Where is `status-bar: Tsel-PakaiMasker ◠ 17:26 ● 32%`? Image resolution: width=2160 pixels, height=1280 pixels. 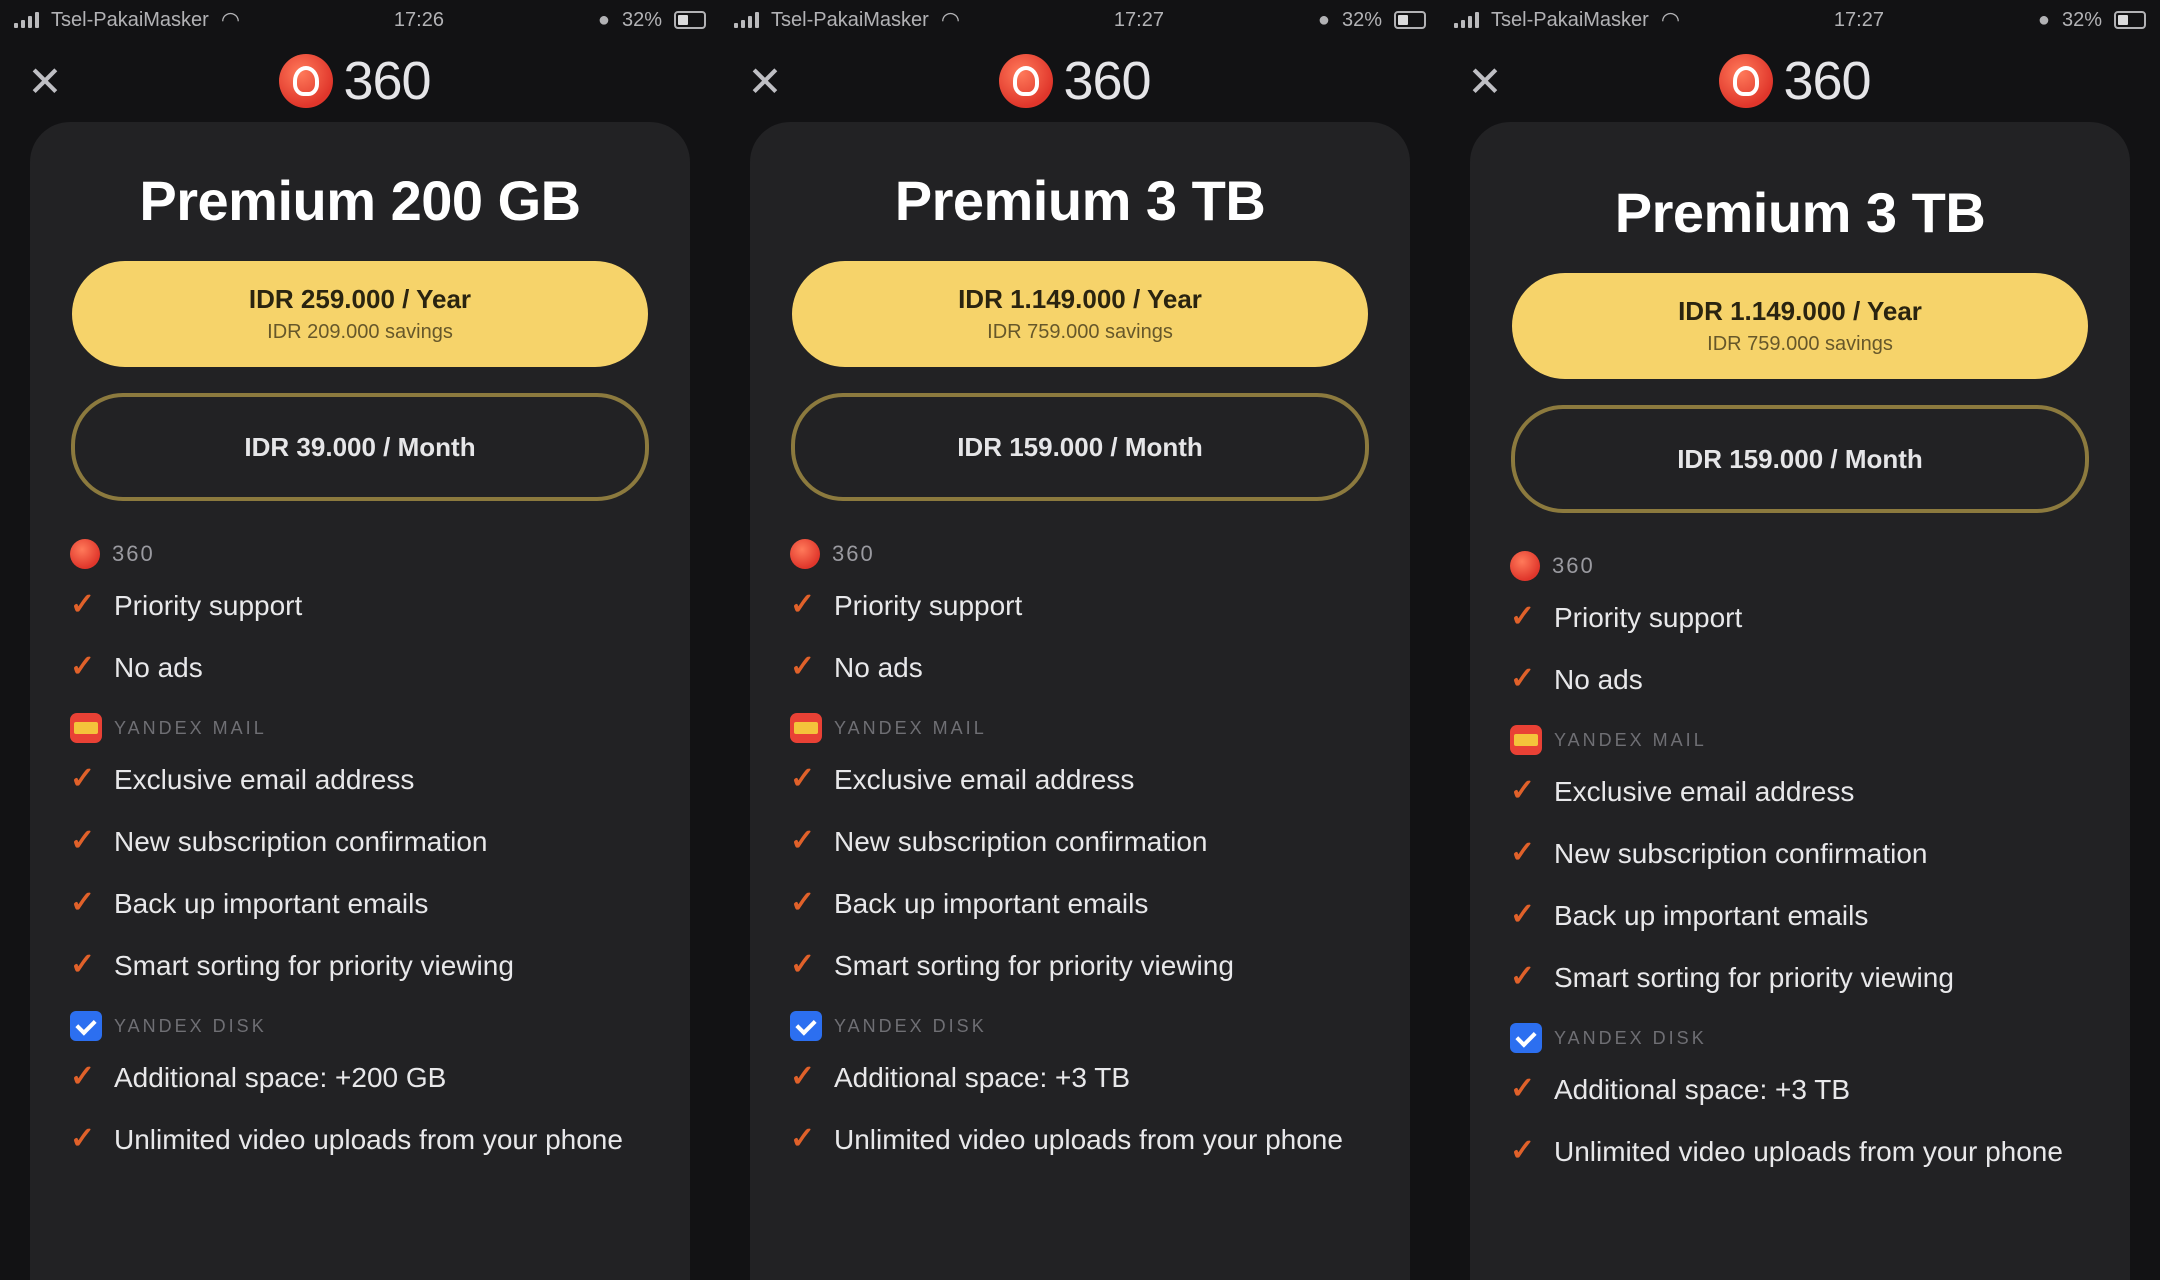
status-bar: Tsel-PakaiMasker ◠ 17:26 ● 32% is located at coordinates (360, 20).